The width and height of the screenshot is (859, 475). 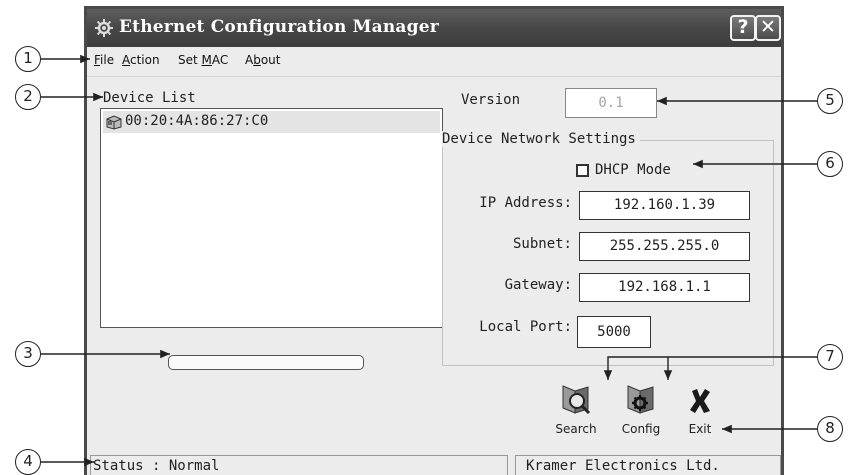 I want to click on device-list-item: 00:20:4A:86:27:C0, so click(x=271, y=122).